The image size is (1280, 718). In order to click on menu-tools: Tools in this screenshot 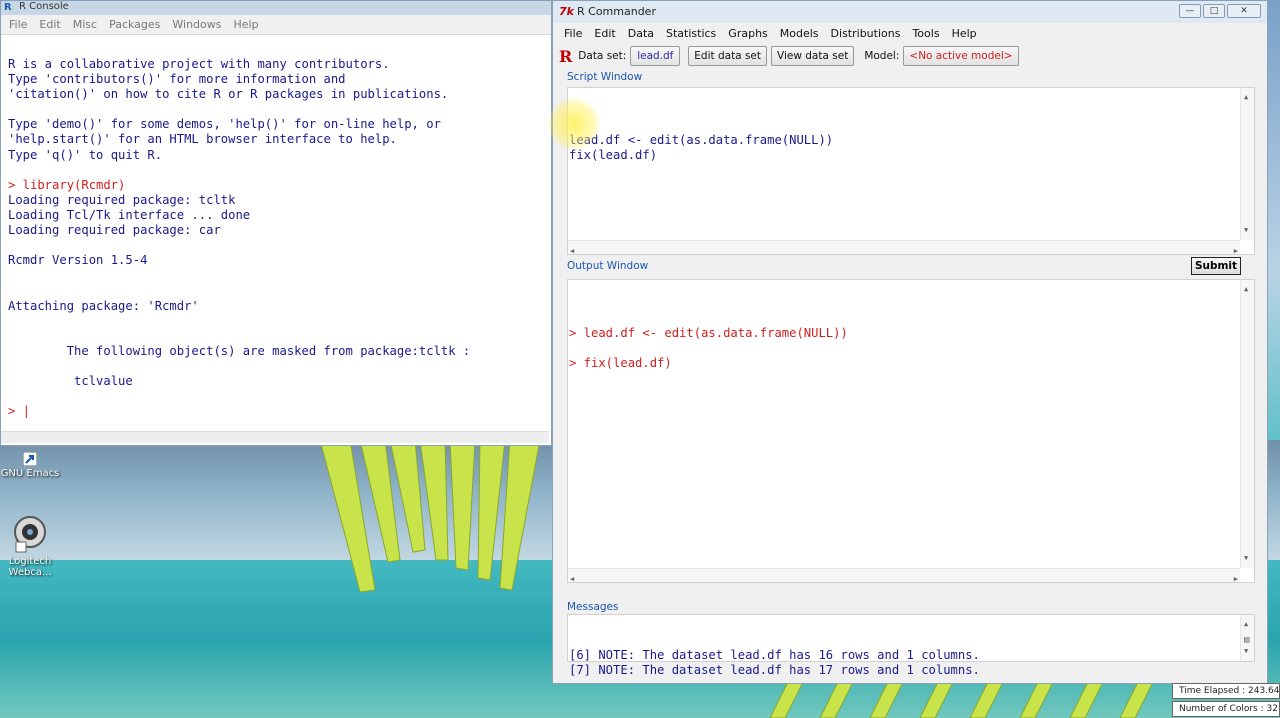, I will do `click(925, 33)`.